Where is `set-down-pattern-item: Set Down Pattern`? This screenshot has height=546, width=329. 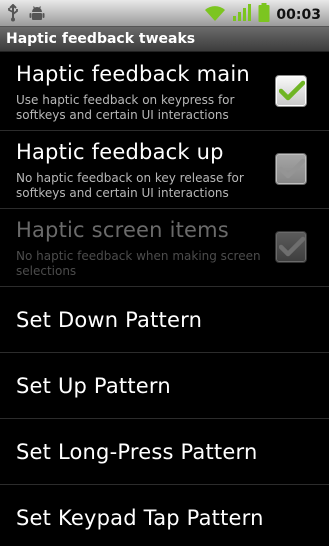
set-down-pattern-item: Set Down Pattern is located at coordinates (164, 320).